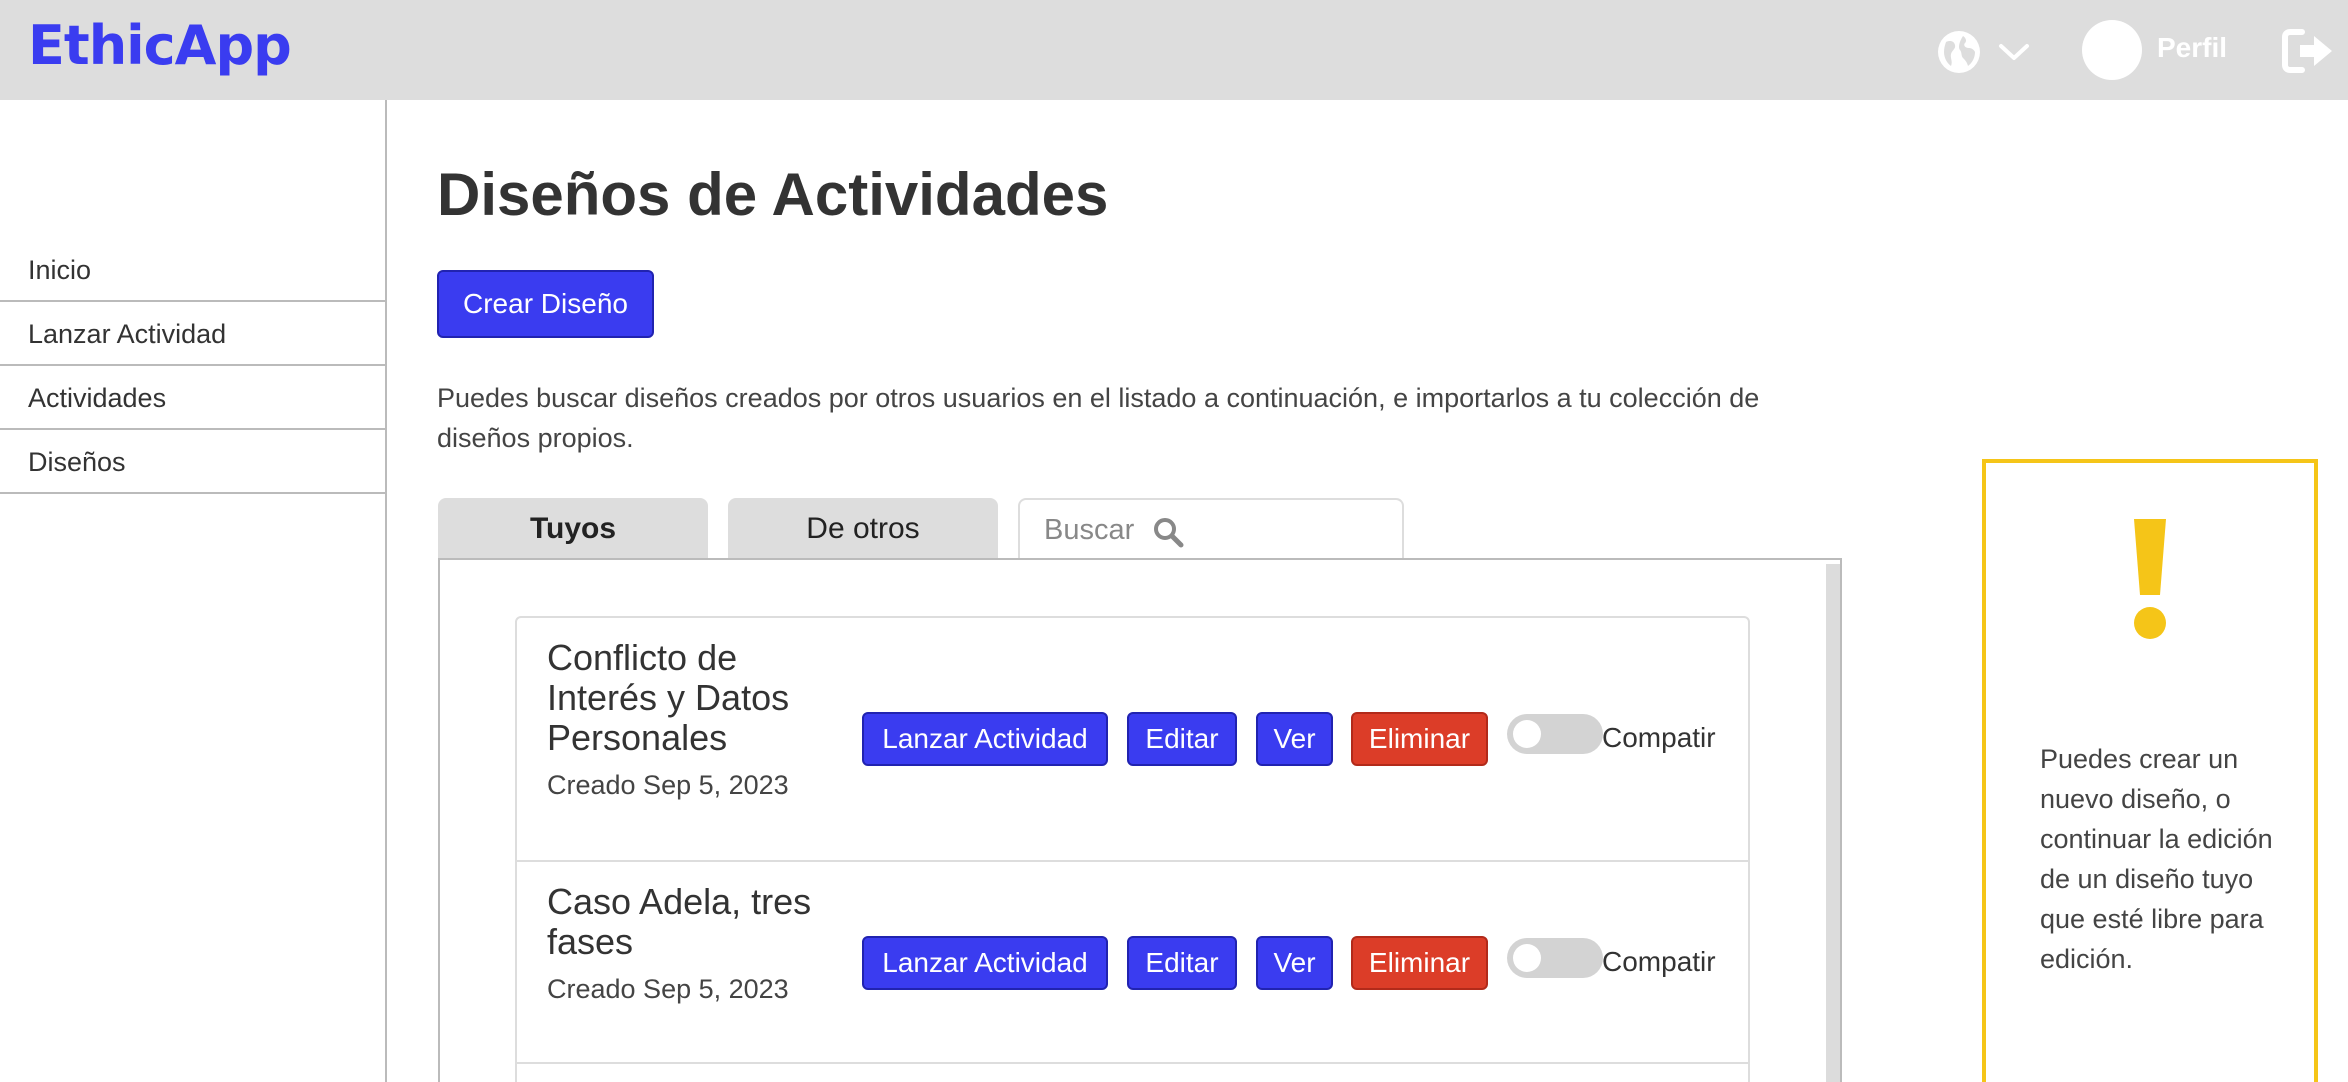 This screenshot has height=1082, width=2348. I want to click on design-title: Conflicto de Interés y Datos Personales, so click(668, 697).